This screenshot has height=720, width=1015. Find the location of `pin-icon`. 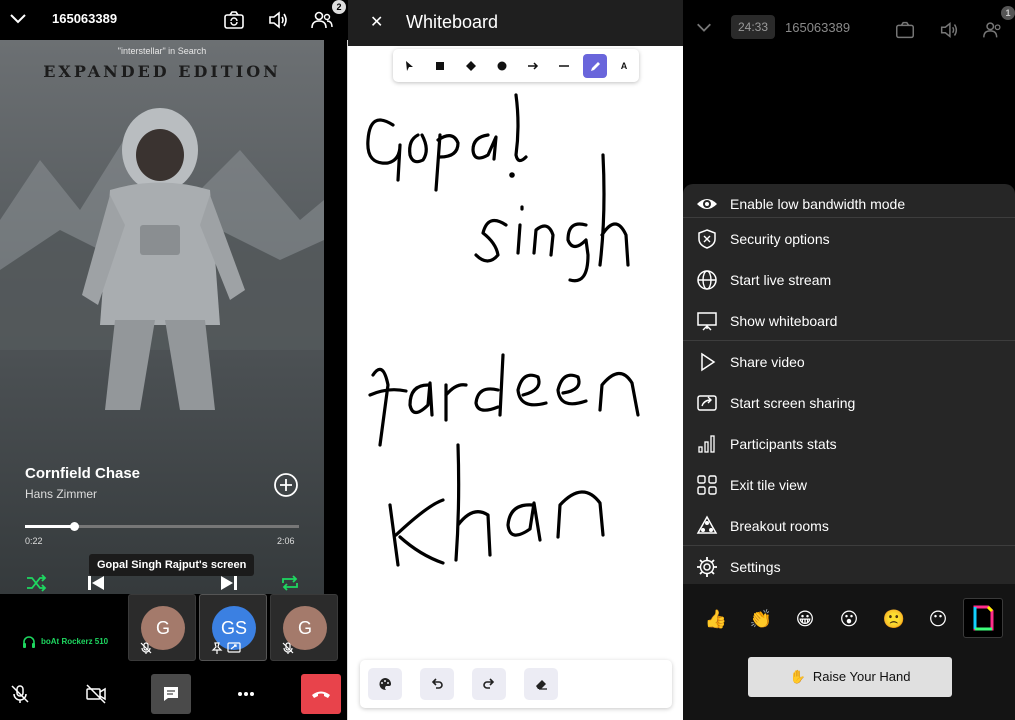

pin-icon is located at coordinates (217, 648).